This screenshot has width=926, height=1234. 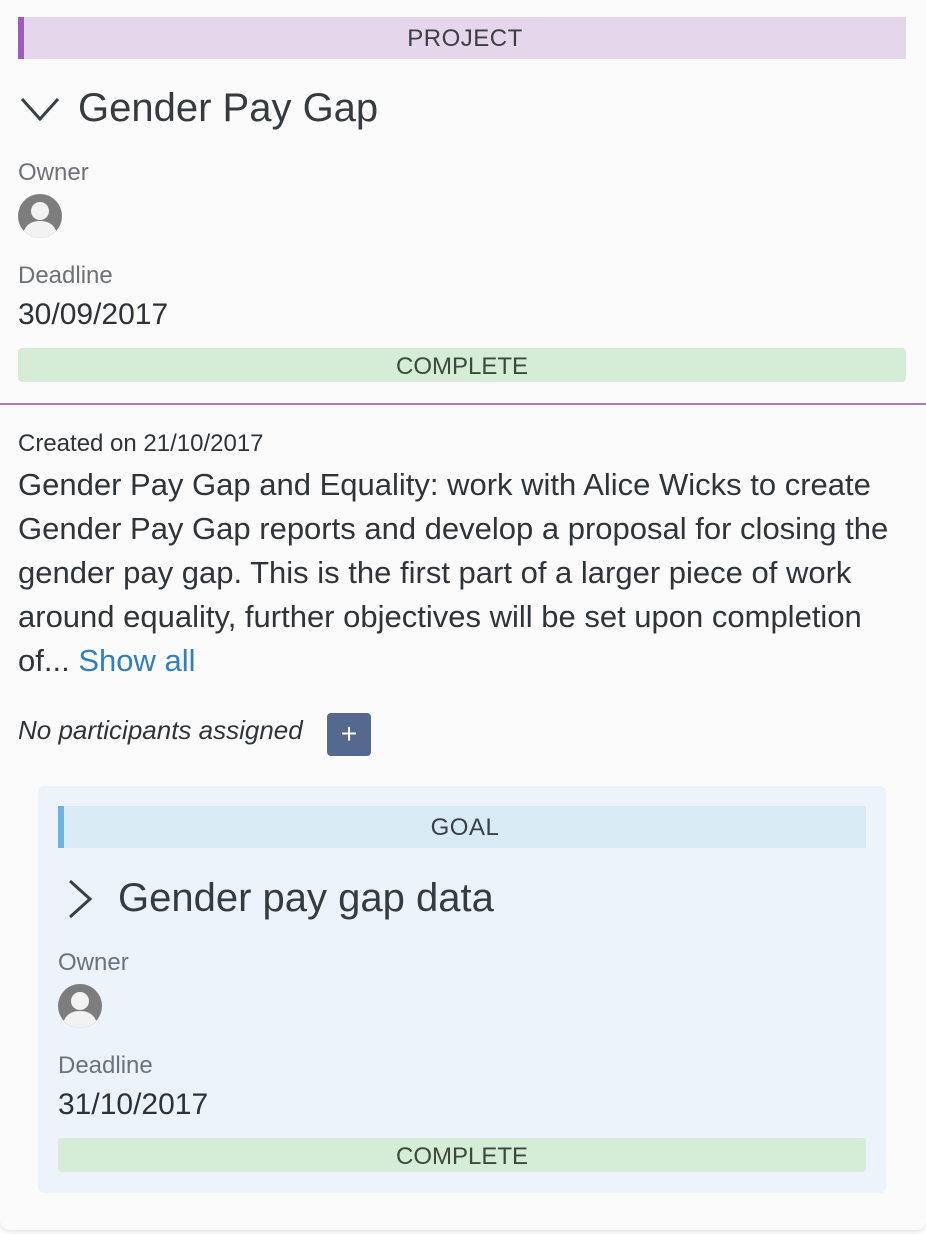 I want to click on goal-title: Gender pay gap data, so click(x=306, y=898).